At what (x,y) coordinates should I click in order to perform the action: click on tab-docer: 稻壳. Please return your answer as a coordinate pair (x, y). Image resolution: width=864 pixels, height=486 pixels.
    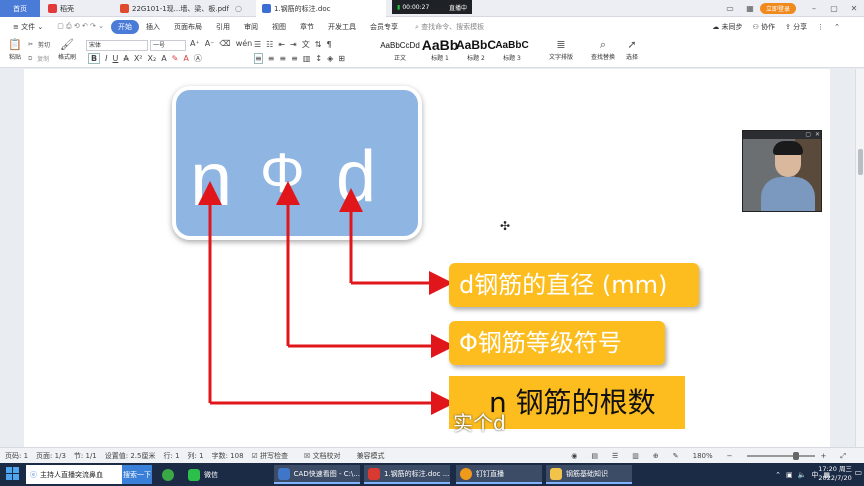
    Looking at the image, I should click on (78, 8).